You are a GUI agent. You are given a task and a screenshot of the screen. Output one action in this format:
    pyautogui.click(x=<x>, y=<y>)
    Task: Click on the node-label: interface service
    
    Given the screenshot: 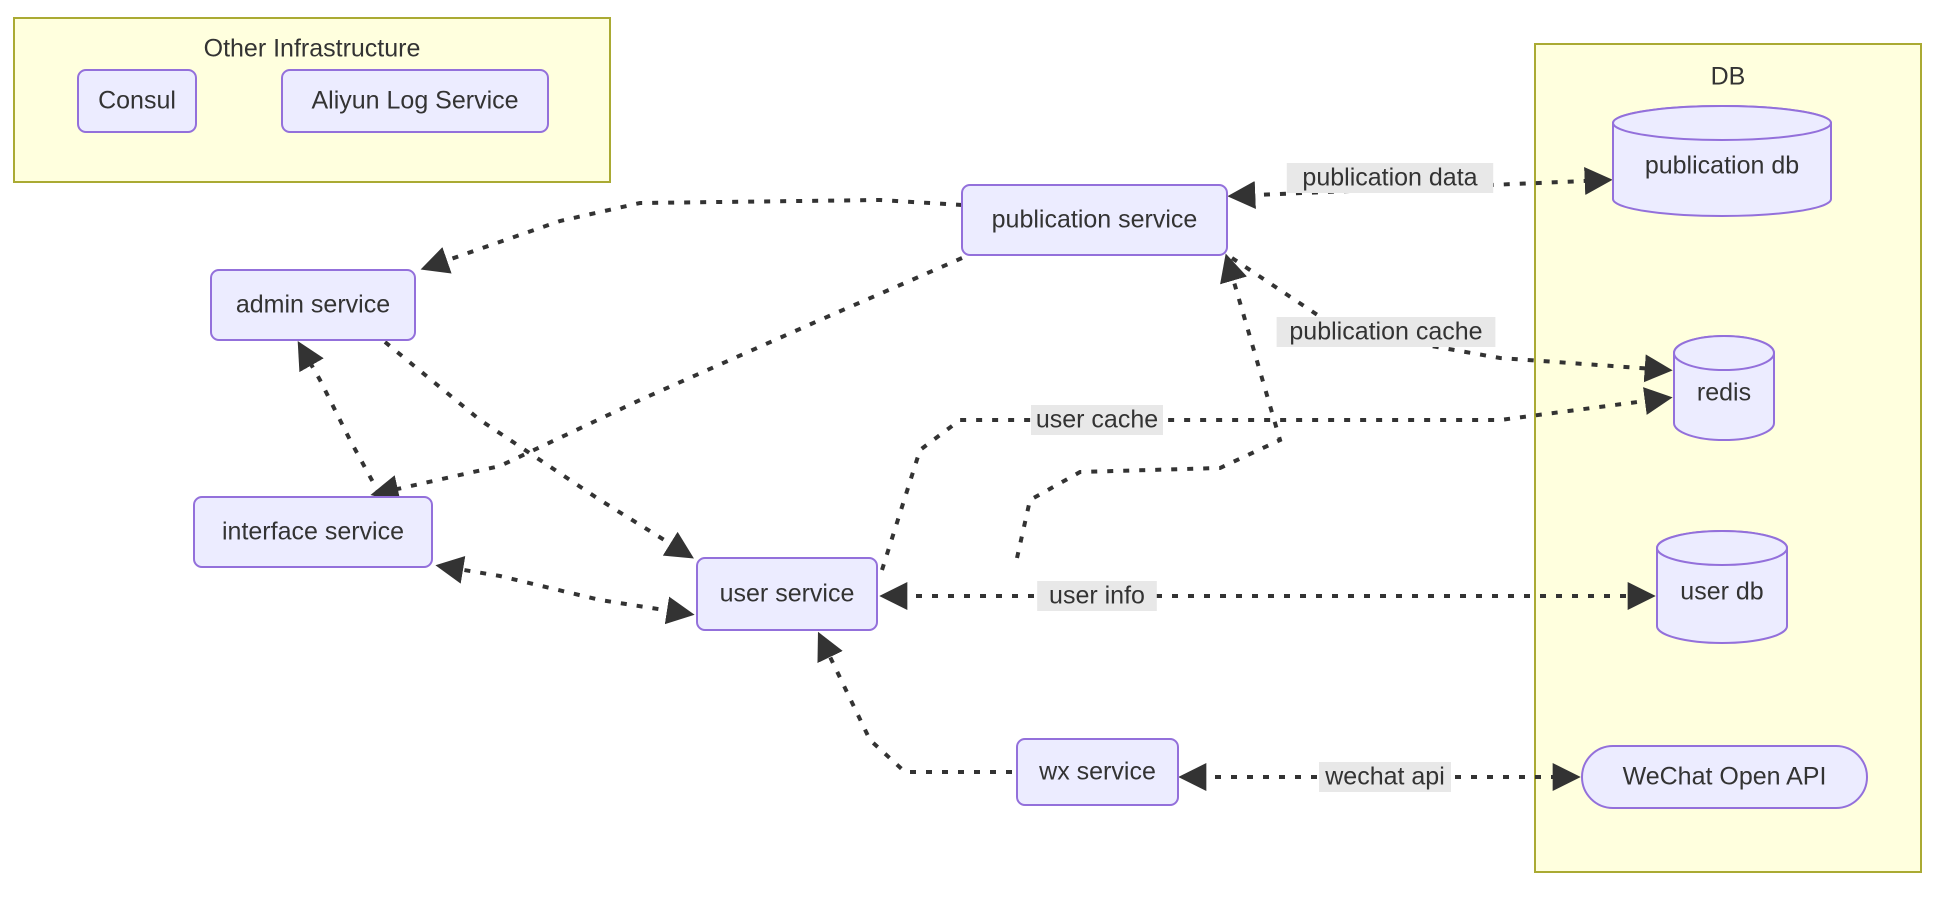 What is the action you would take?
    pyautogui.click(x=313, y=532)
    